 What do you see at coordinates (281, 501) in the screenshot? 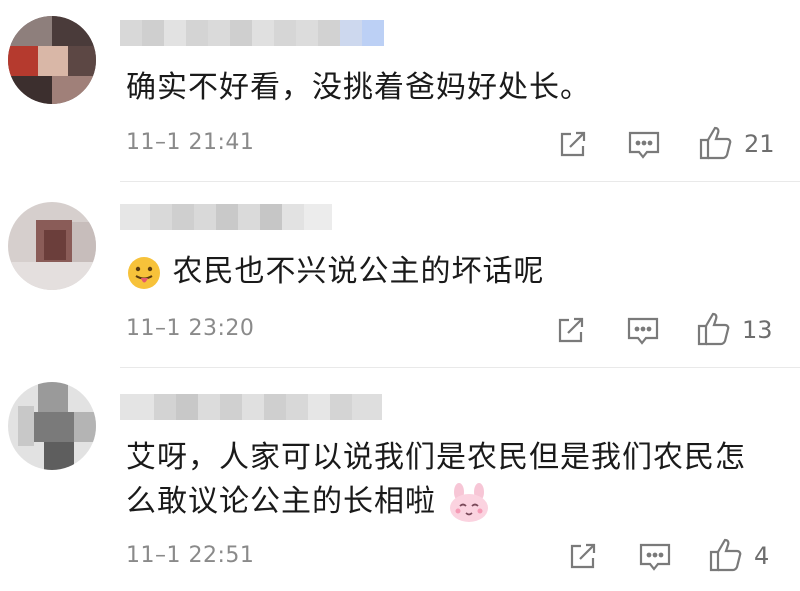
I see `comment-text-line: 么敢议论公主的长相啦` at bounding box center [281, 501].